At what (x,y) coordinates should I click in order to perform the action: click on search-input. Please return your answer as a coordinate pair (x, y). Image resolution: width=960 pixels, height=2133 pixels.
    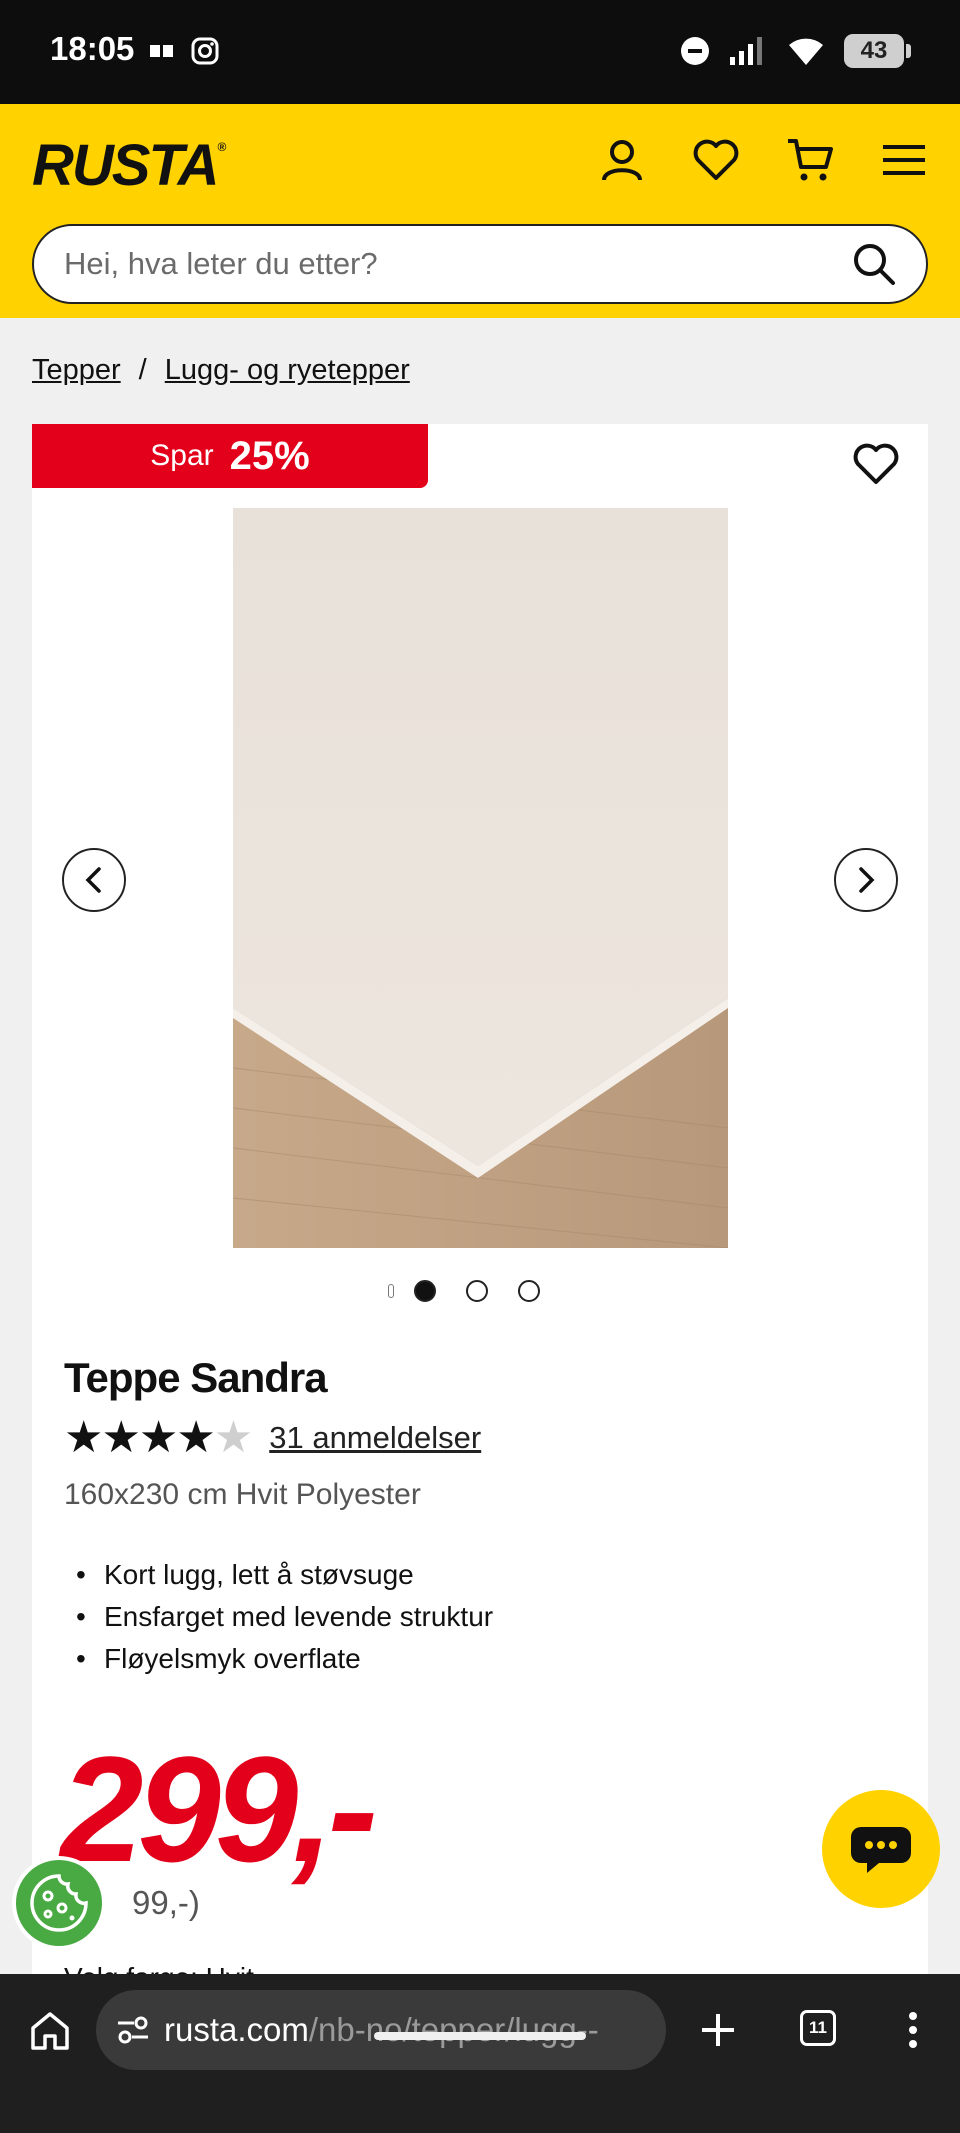
    Looking at the image, I should click on (454, 264).